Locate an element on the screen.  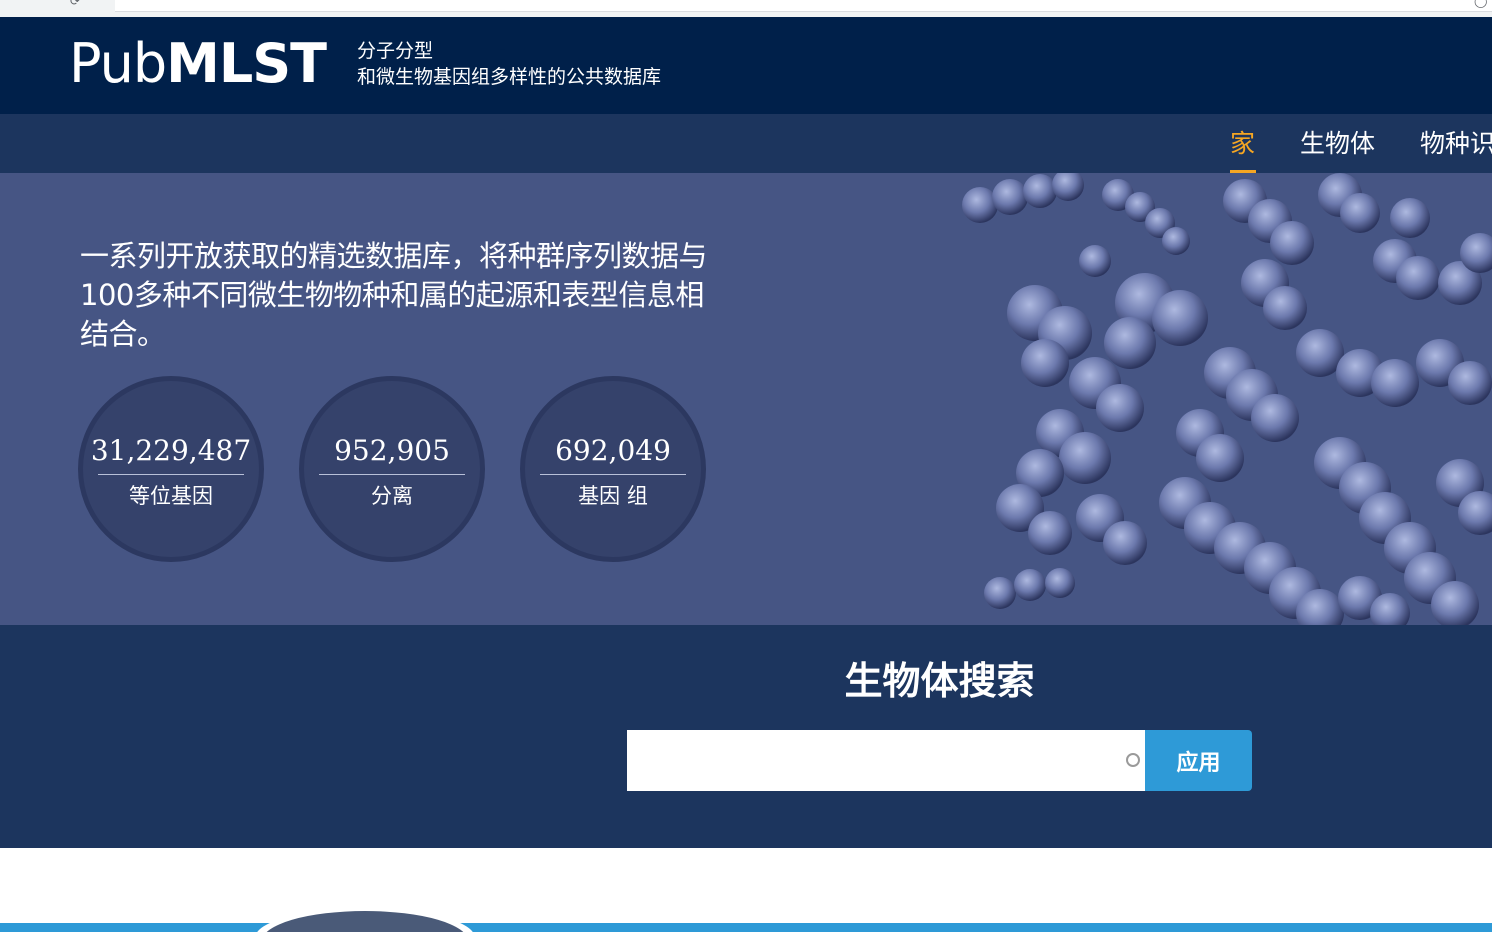
search-title: 生物体搜索 is located at coordinates (939, 681).